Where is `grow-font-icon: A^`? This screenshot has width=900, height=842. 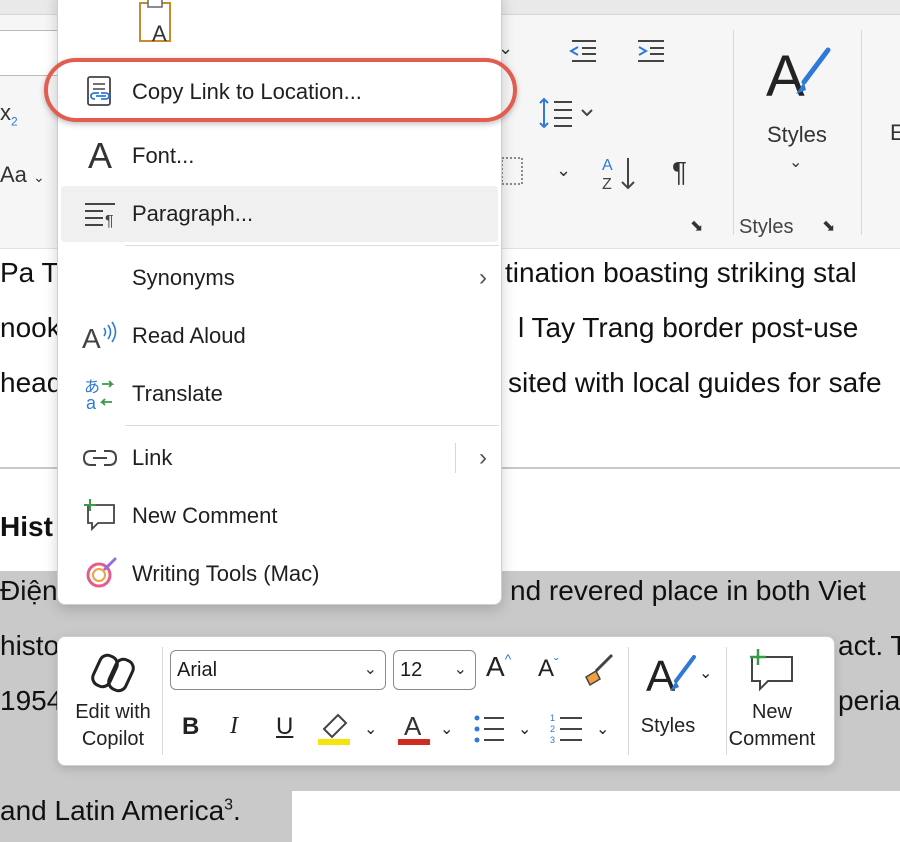
grow-font-icon: A^ is located at coordinates (498, 667).